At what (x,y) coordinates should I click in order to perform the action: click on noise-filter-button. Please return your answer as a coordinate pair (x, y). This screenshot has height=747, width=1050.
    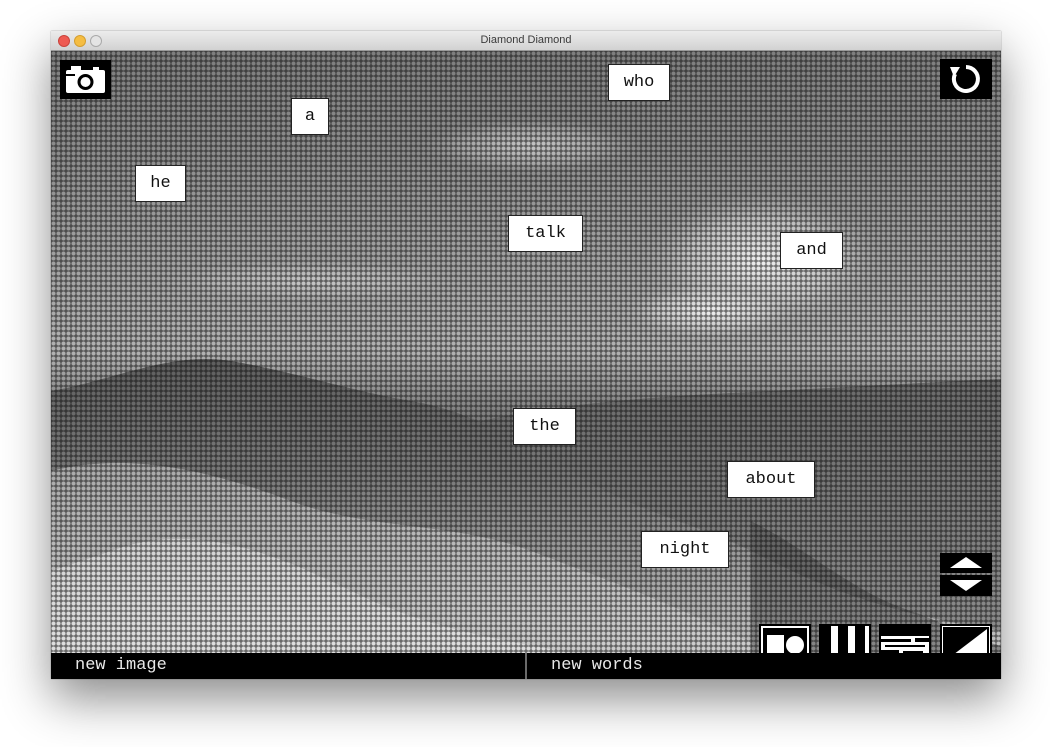
    Looking at the image, I should click on (905, 638).